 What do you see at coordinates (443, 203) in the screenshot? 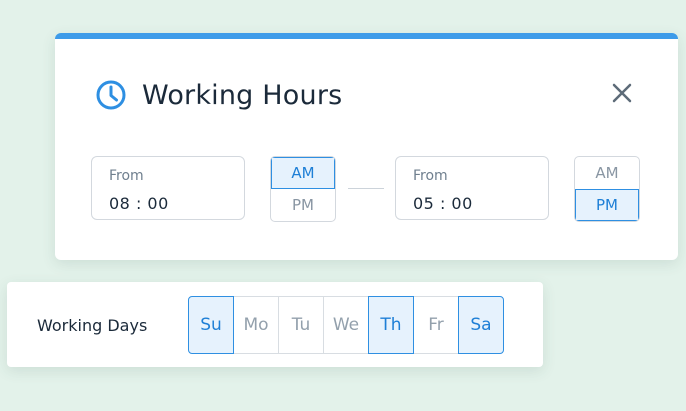
I see `end-time-value: 05 : 00` at bounding box center [443, 203].